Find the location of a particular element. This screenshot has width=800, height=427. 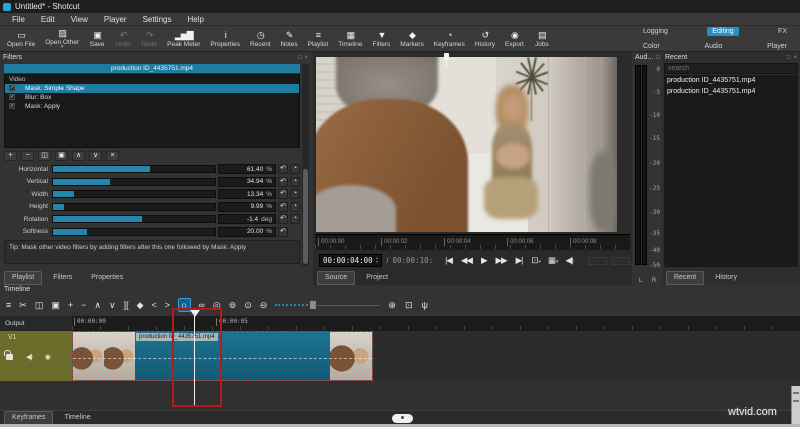

fast-forward-icon: ▶▶ is located at coordinates (502, 260).